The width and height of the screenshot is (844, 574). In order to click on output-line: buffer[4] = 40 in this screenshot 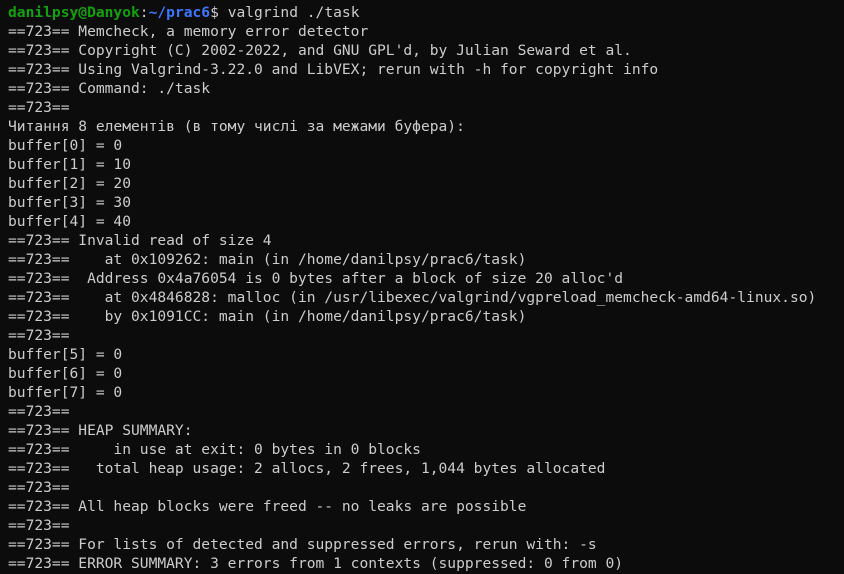, I will do `click(70, 221)`.